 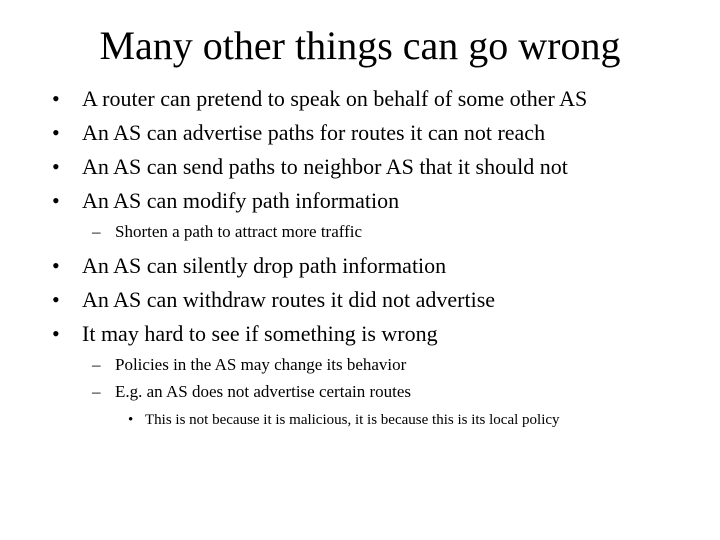 I want to click on sub-bullet-text: Shorten a path to attract more traffic, so click(x=239, y=231).